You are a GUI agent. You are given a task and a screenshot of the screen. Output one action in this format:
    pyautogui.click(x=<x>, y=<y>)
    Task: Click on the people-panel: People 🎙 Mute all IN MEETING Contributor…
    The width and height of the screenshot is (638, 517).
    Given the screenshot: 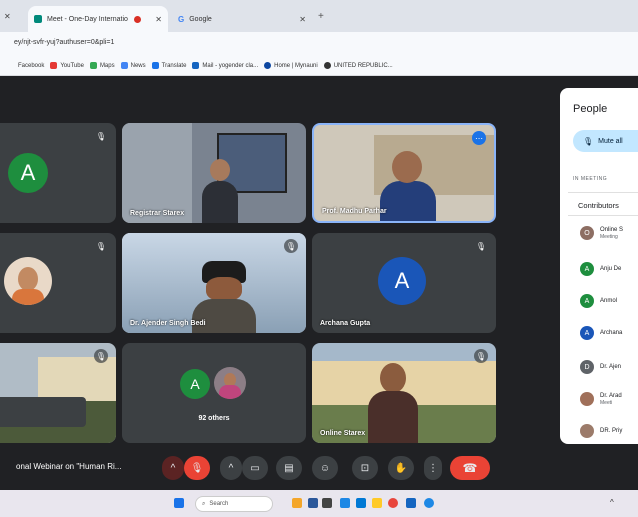 What is the action you would take?
    pyautogui.click(x=599, y=266)
    